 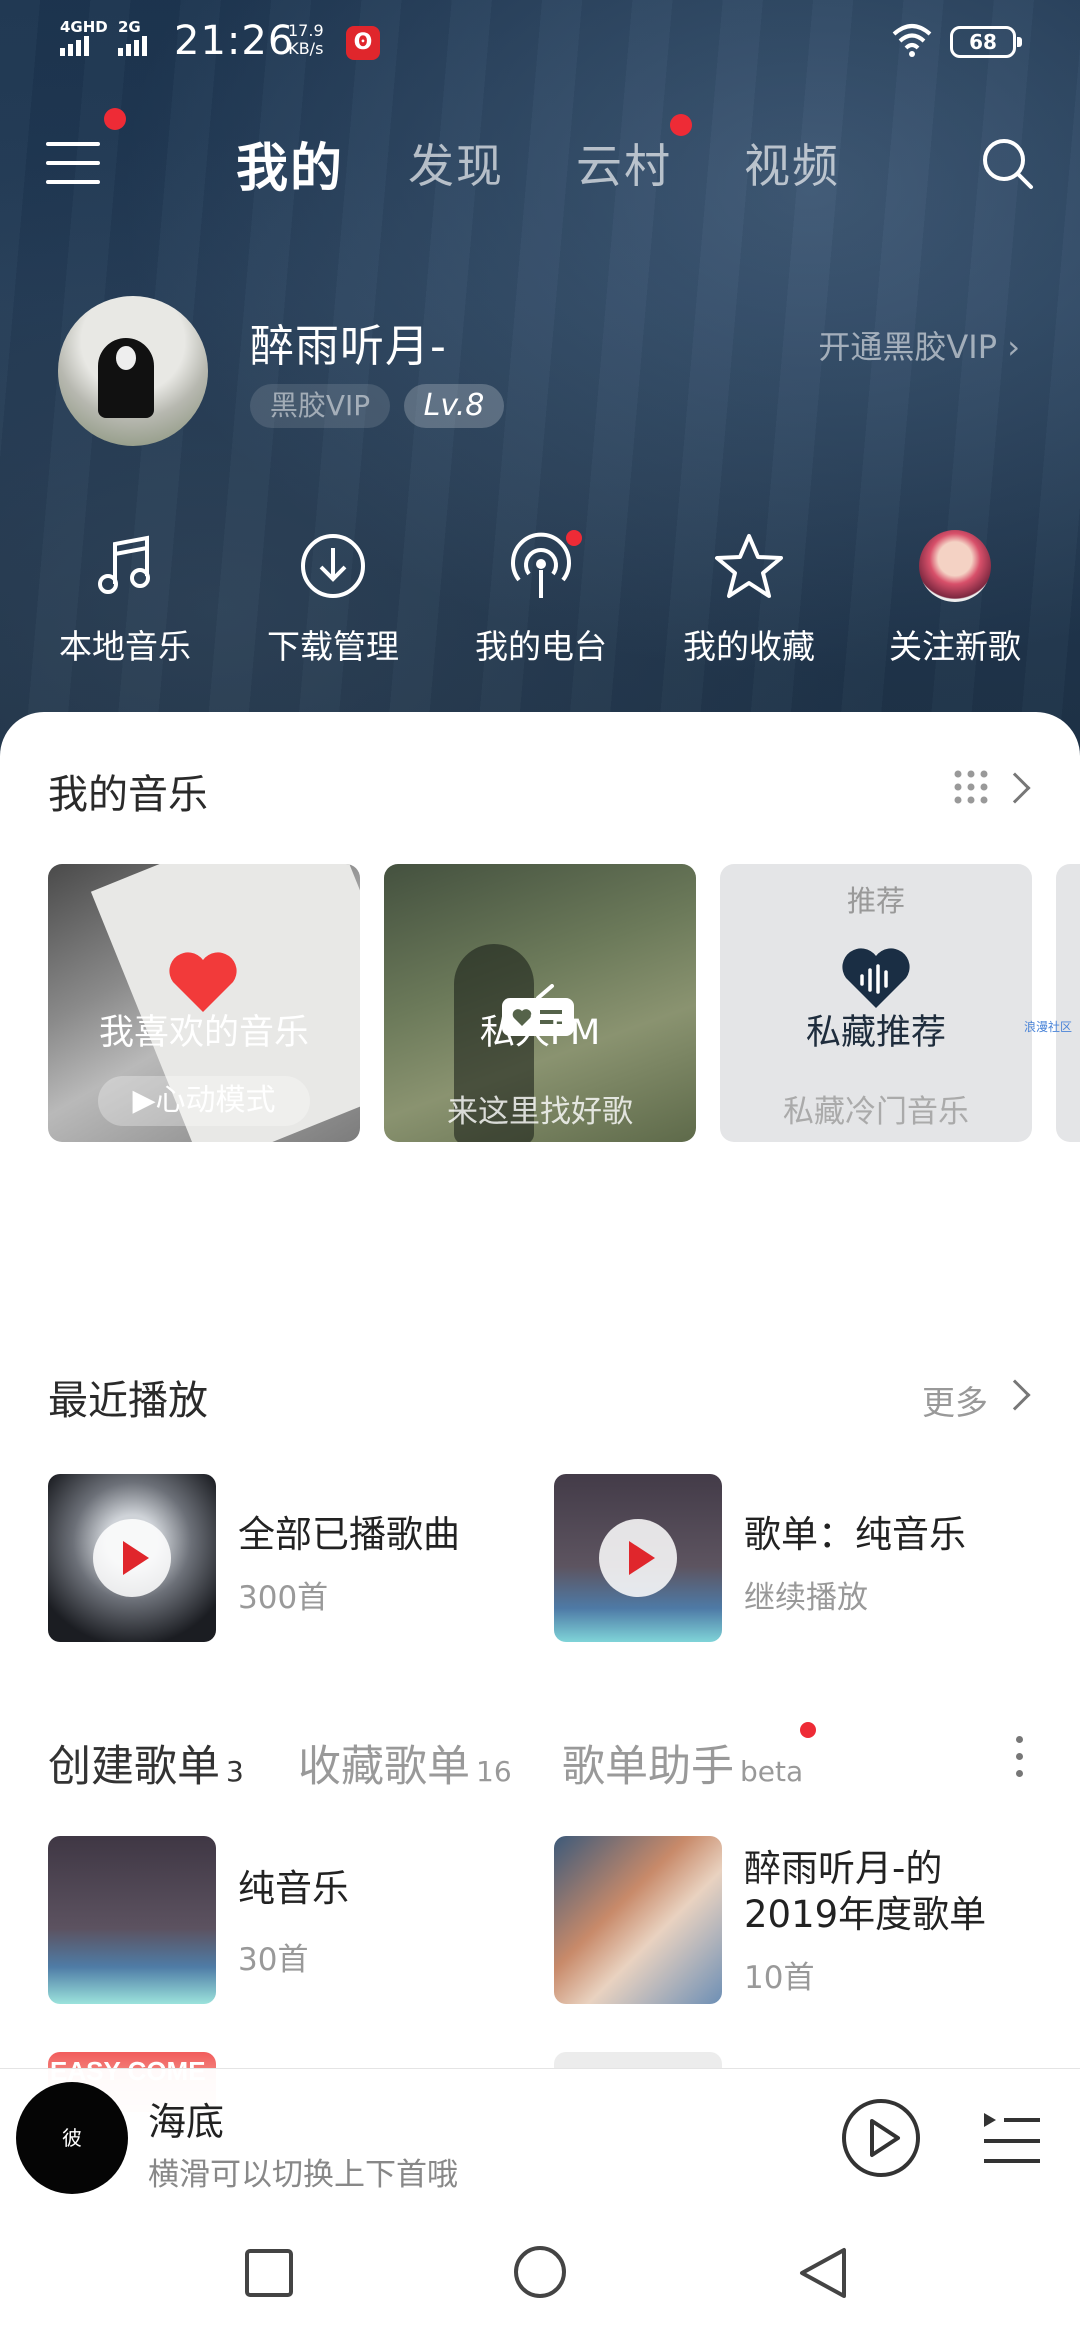 What do you see at coordinates (146, 1763) in the screenshot?
I see `tab-created-playlists: 创建歌单 3` at bounding box center [146, 1763].